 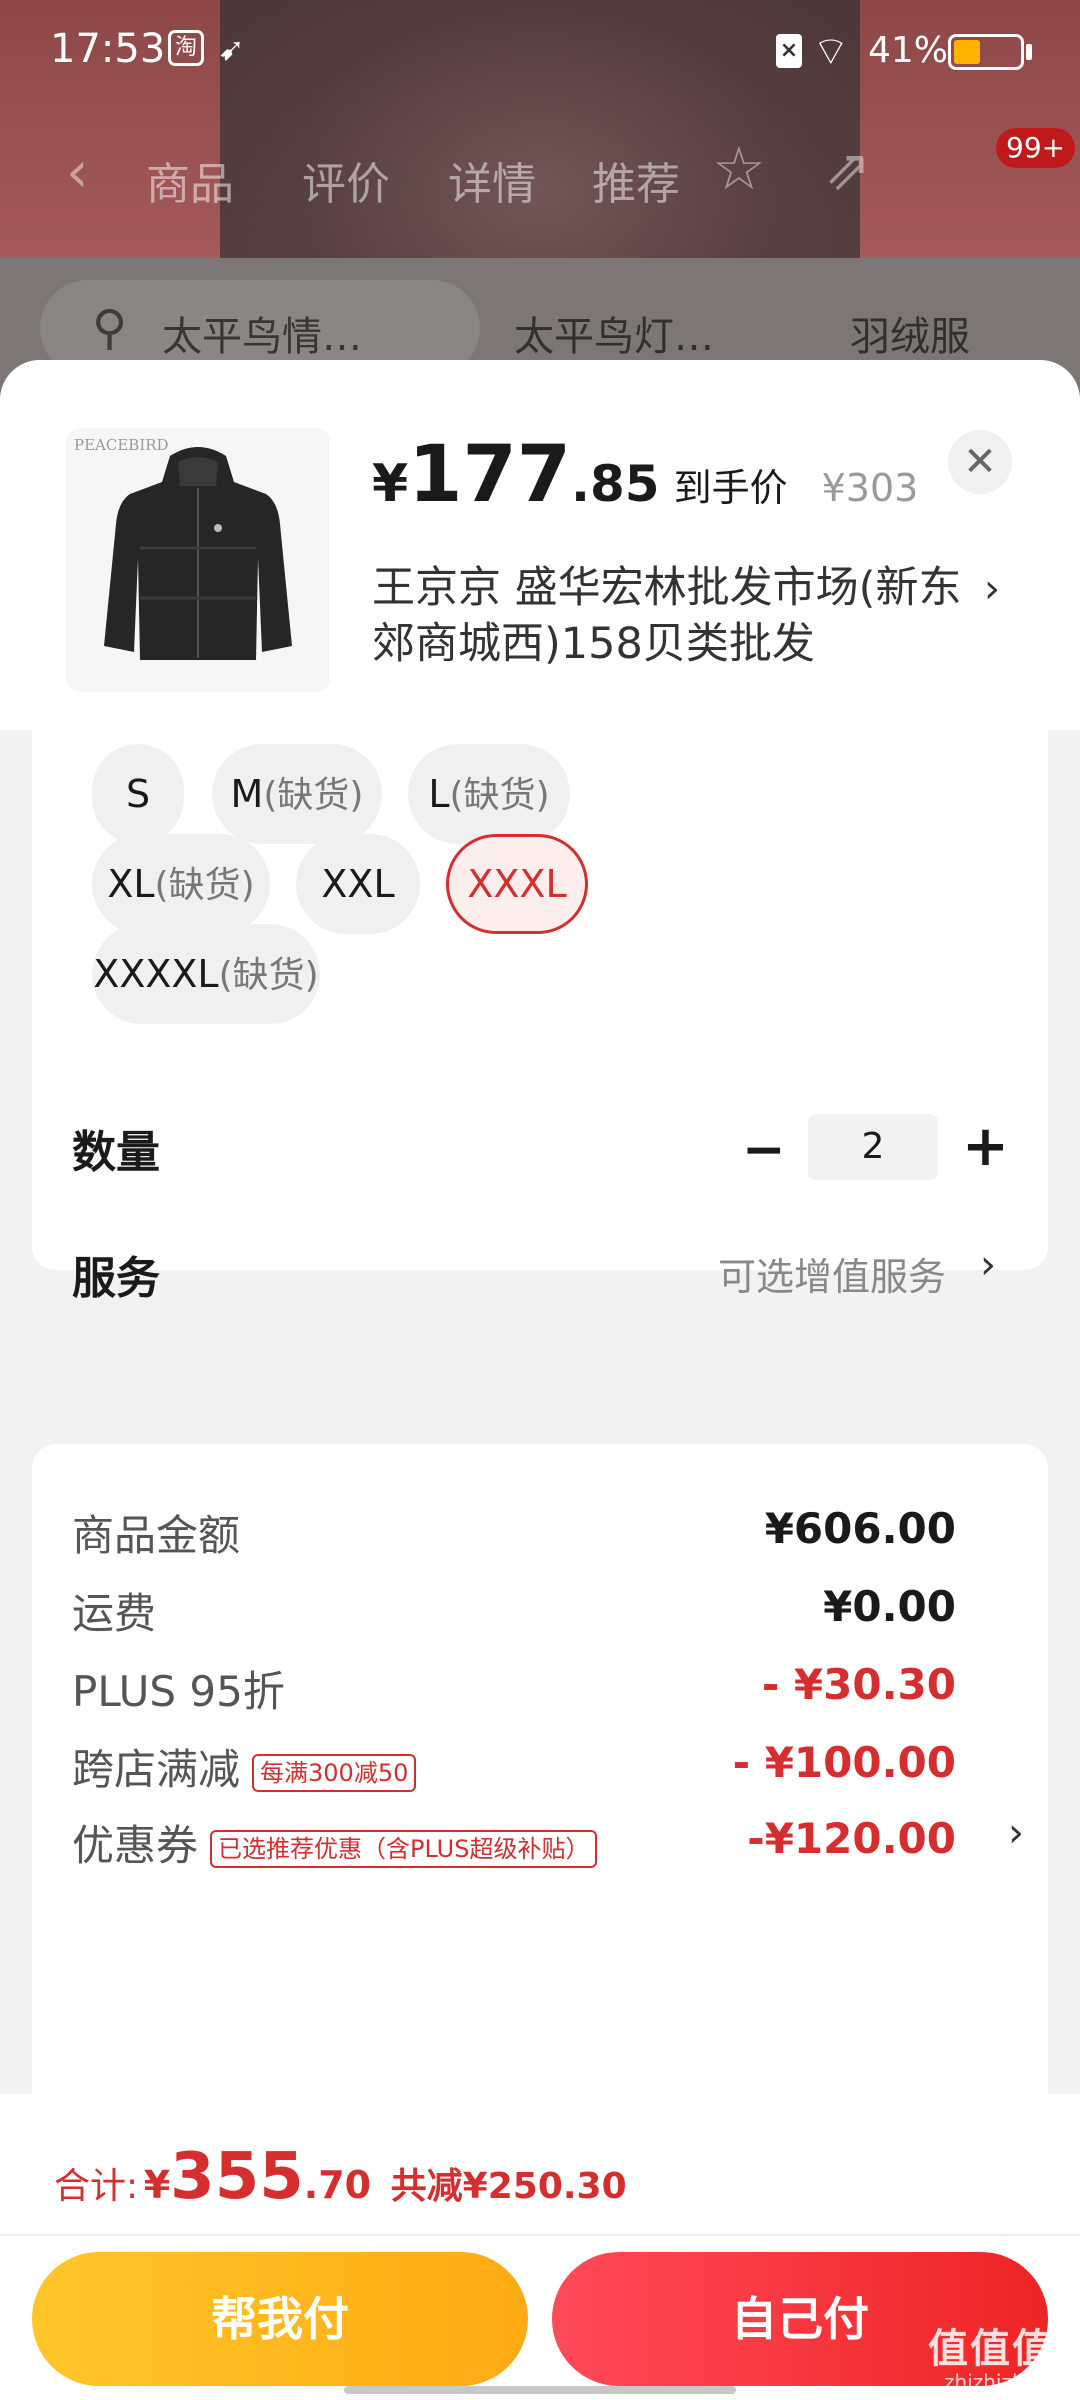 I want to click on size-chip-xxxxl: XXXXL(缺货), so click(x=206, y=974).